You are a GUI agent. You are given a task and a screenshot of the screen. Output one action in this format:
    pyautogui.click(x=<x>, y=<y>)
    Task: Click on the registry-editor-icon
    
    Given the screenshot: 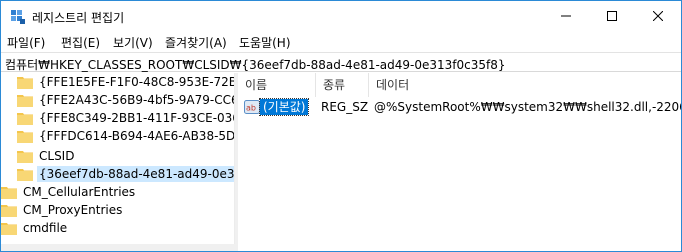 What is the action you would take?
    pyautogui.click(x=18, y=17)
    